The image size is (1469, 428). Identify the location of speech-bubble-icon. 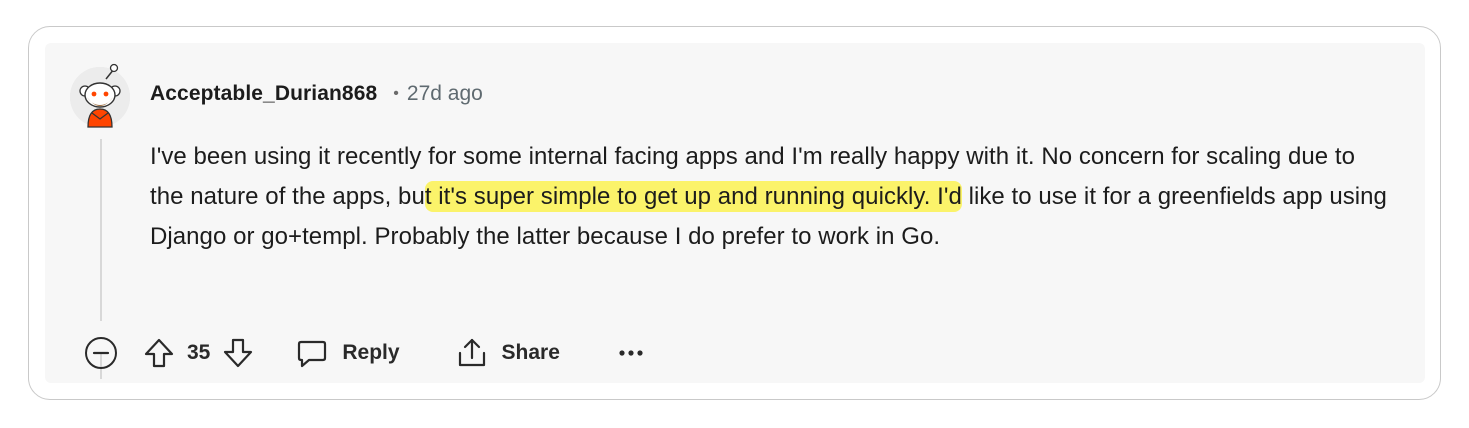
(312, 354).